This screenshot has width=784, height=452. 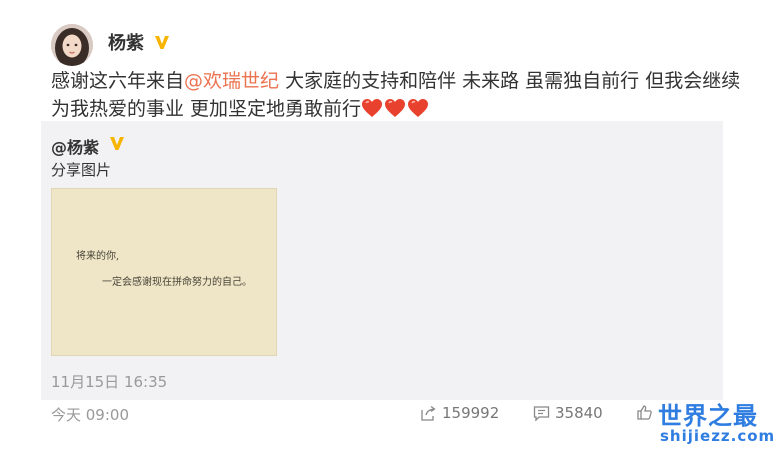 I want to click on post-timestamp: 今天 09:00, so click(x=90, y=414).